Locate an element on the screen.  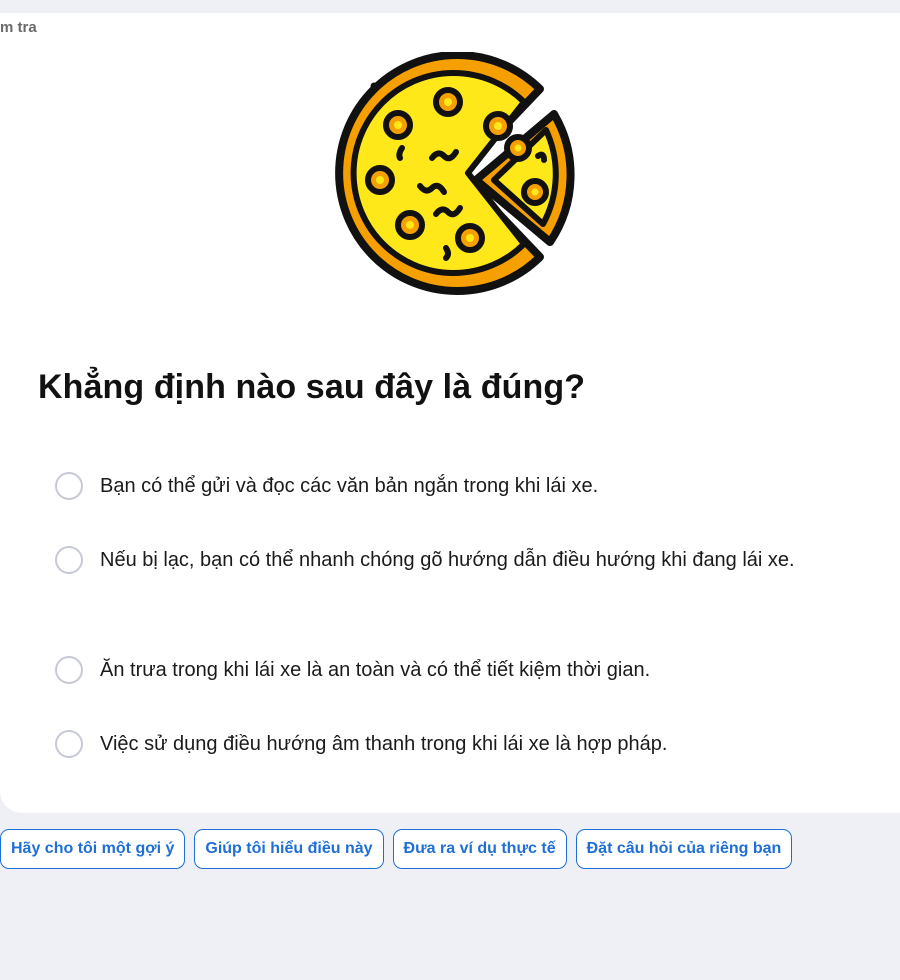
explain-button: Giúp tôi hiểu điều này is located at coordinates (289, 849).